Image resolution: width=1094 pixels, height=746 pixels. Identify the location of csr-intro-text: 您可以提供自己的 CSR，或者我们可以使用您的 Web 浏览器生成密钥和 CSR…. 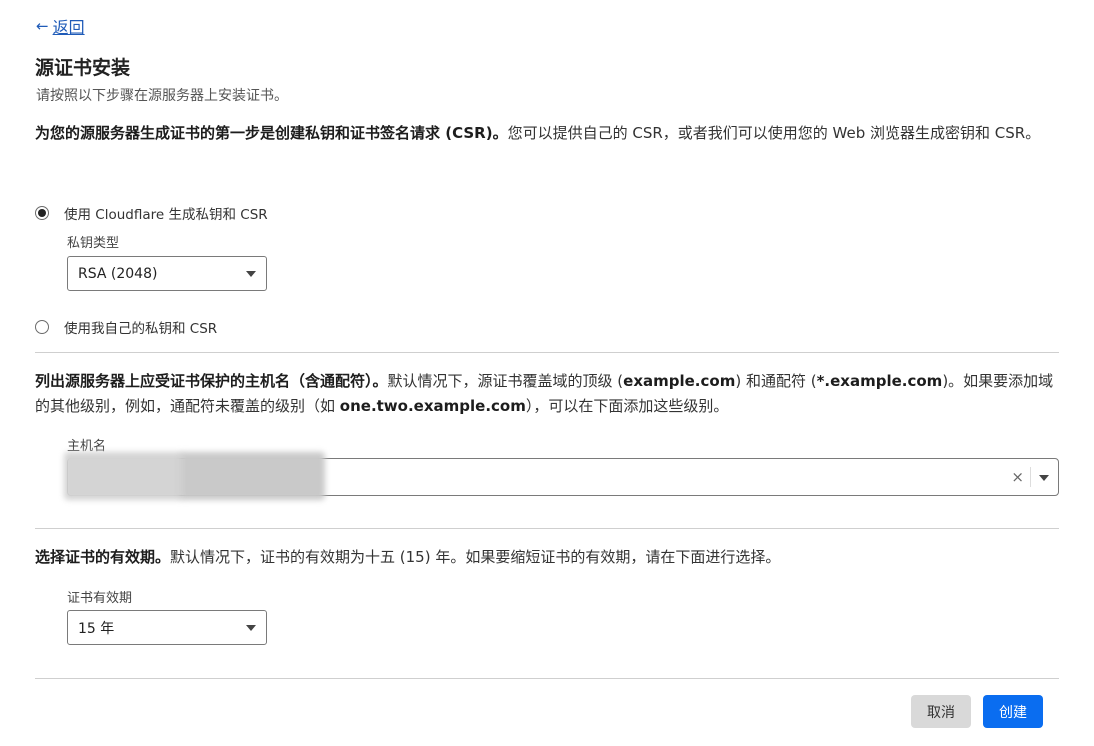
(774, 133).